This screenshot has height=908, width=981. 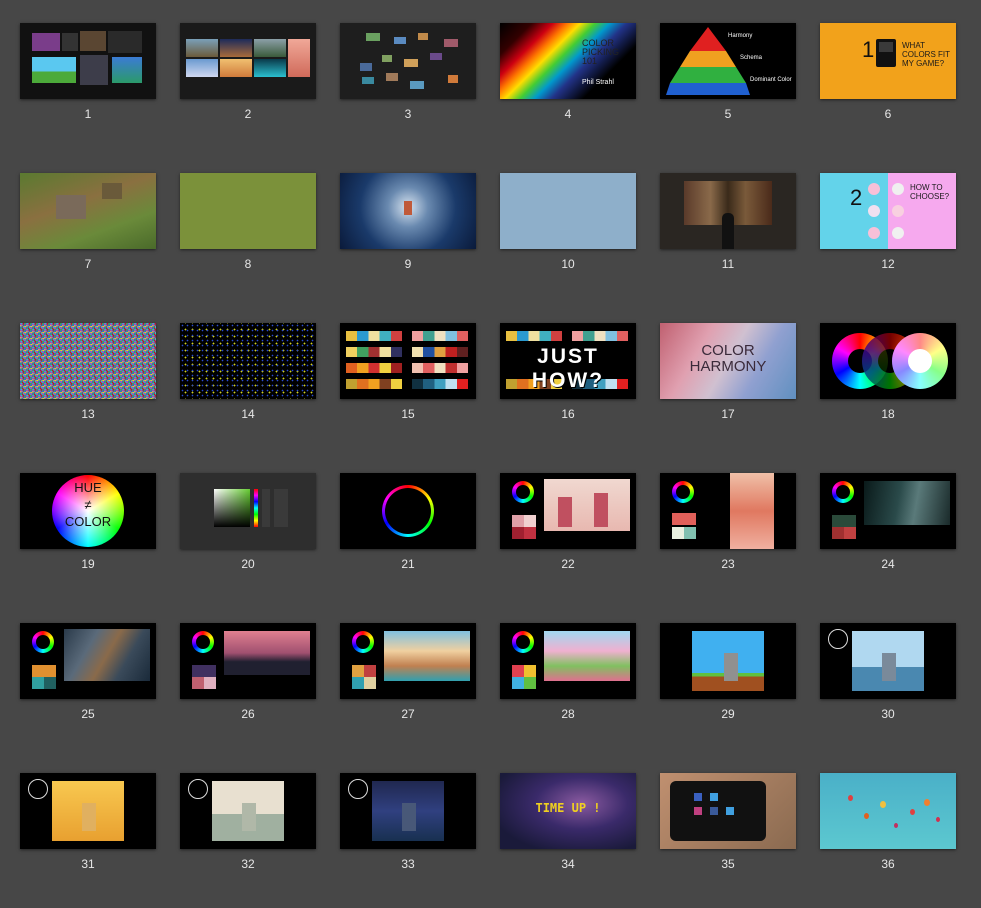 I want to click on slide-29: 29, so click(x=728, y=673).